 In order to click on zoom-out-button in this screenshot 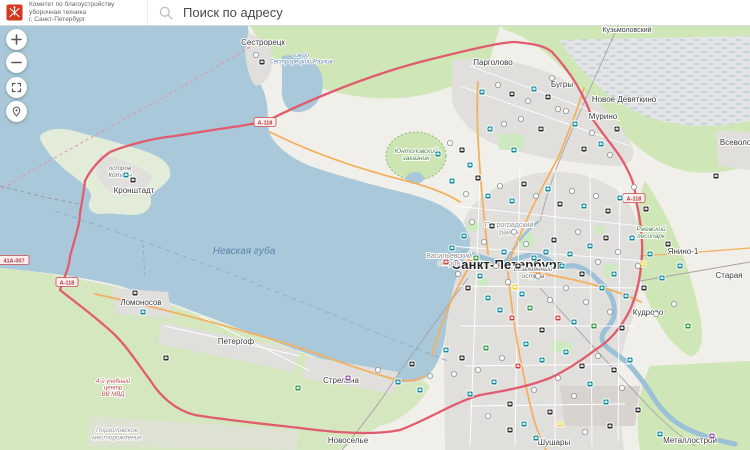, I will do `click(16, 62)`.